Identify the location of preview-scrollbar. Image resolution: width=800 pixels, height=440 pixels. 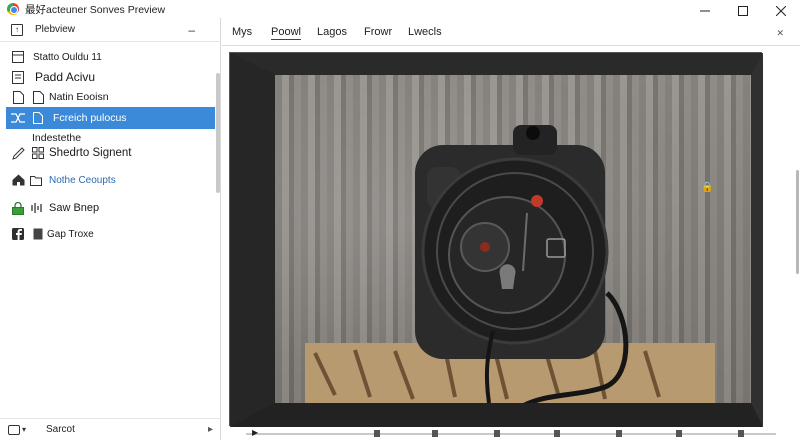
(797, 222).